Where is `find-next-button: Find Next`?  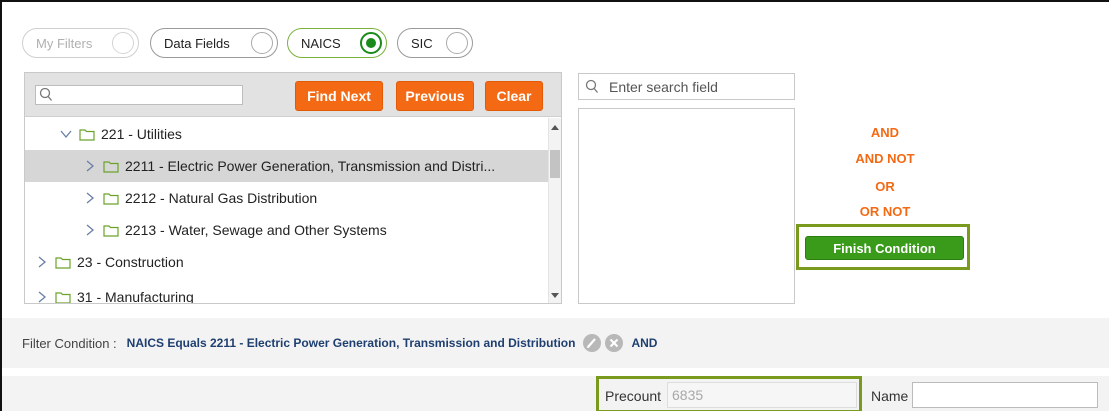 find-next-button: Find Next is located at coordinates (339, 96).